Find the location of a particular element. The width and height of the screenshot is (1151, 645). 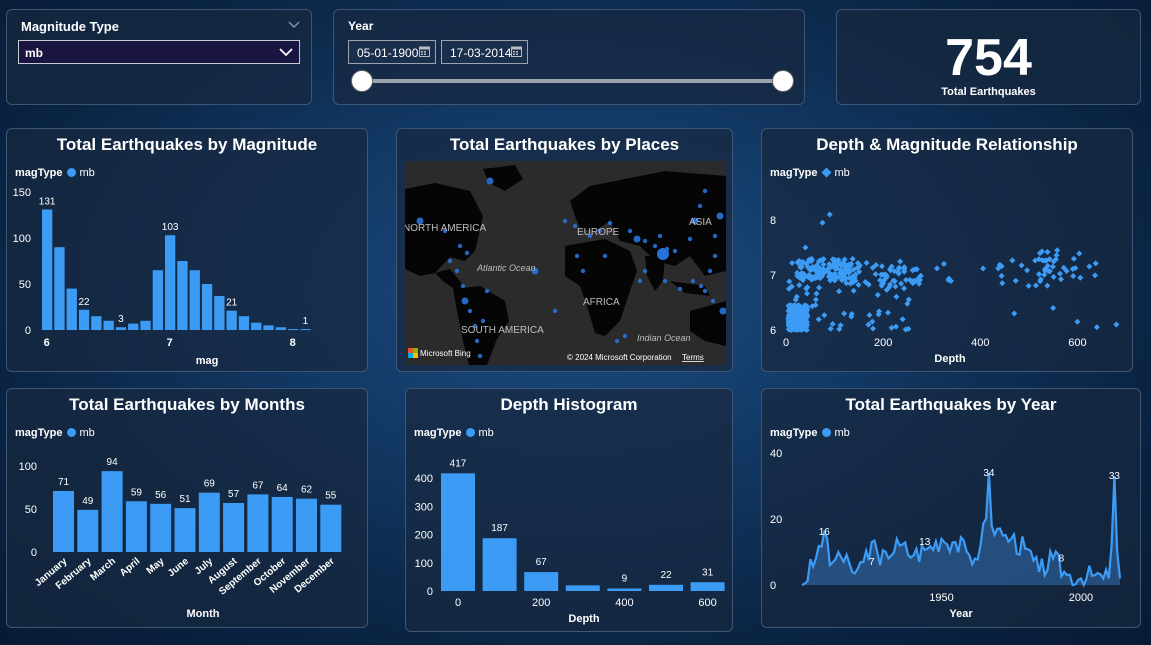

data-label: 49 is located at coordinates (88, 501).